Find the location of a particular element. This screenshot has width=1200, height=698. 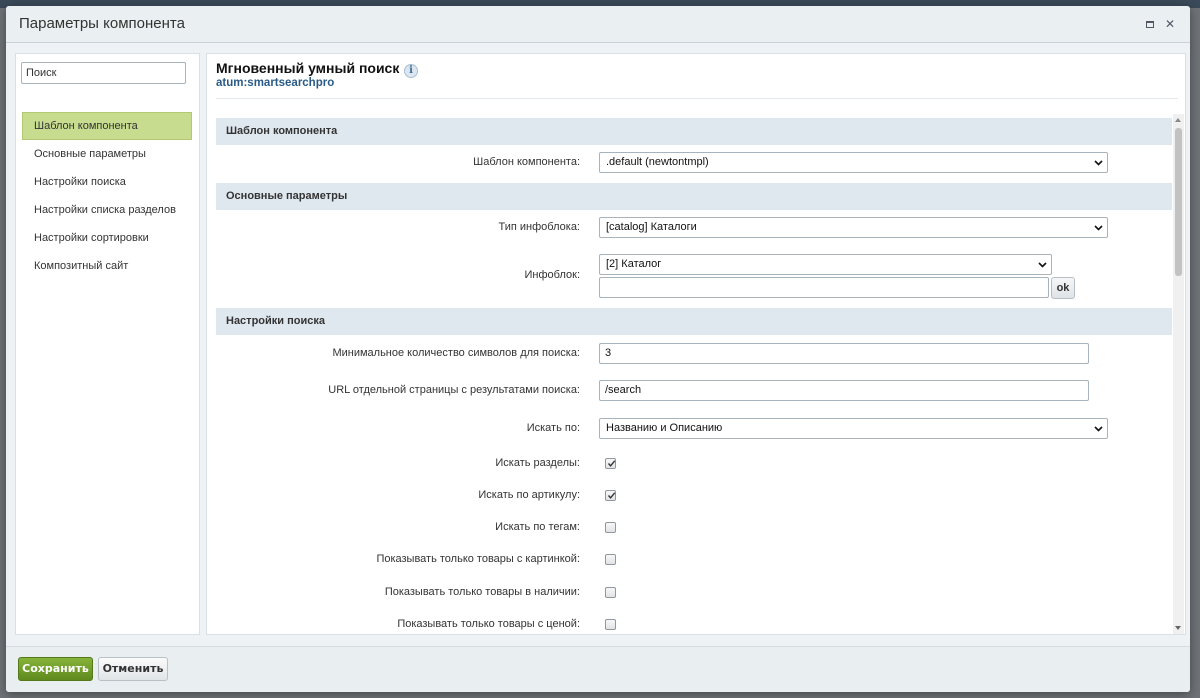

only-with-price-checkbox is located at coordinates (610, 624).